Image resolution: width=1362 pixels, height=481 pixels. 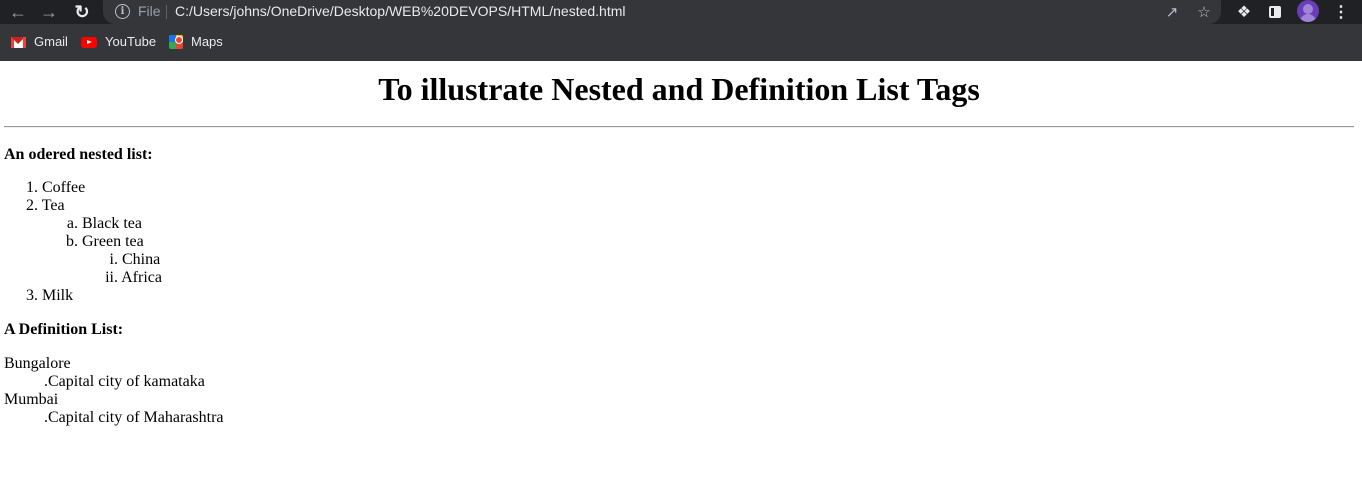 I want to click on bookmark-label: Maps, so click(x=207, y=41).